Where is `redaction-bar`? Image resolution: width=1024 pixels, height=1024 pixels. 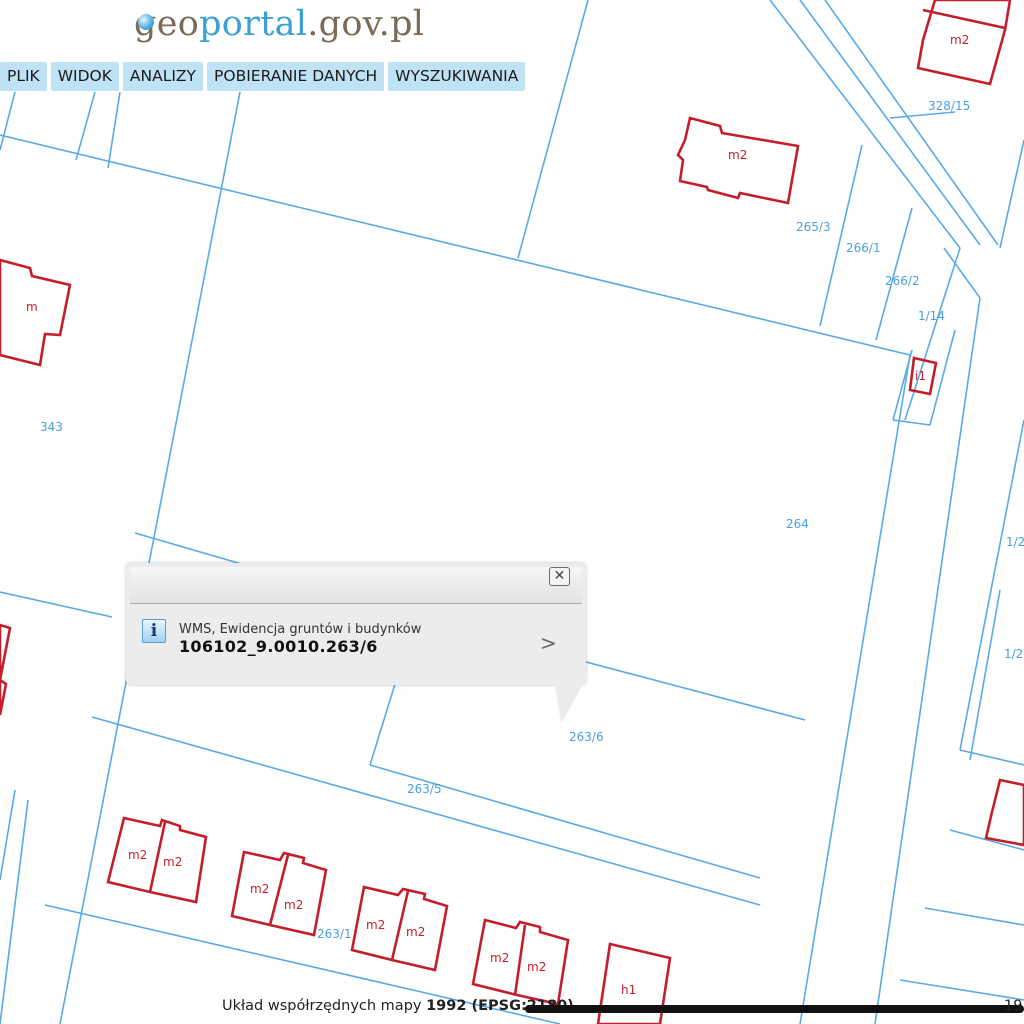
redaction-bar is located at coordinates (774, 1009).